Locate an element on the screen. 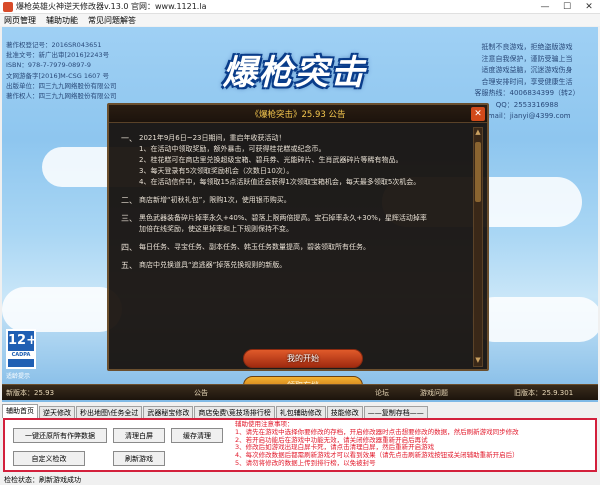  info-line: 著作权人：四三九九网络股份有限公司 is located at coordinates (61, 96).